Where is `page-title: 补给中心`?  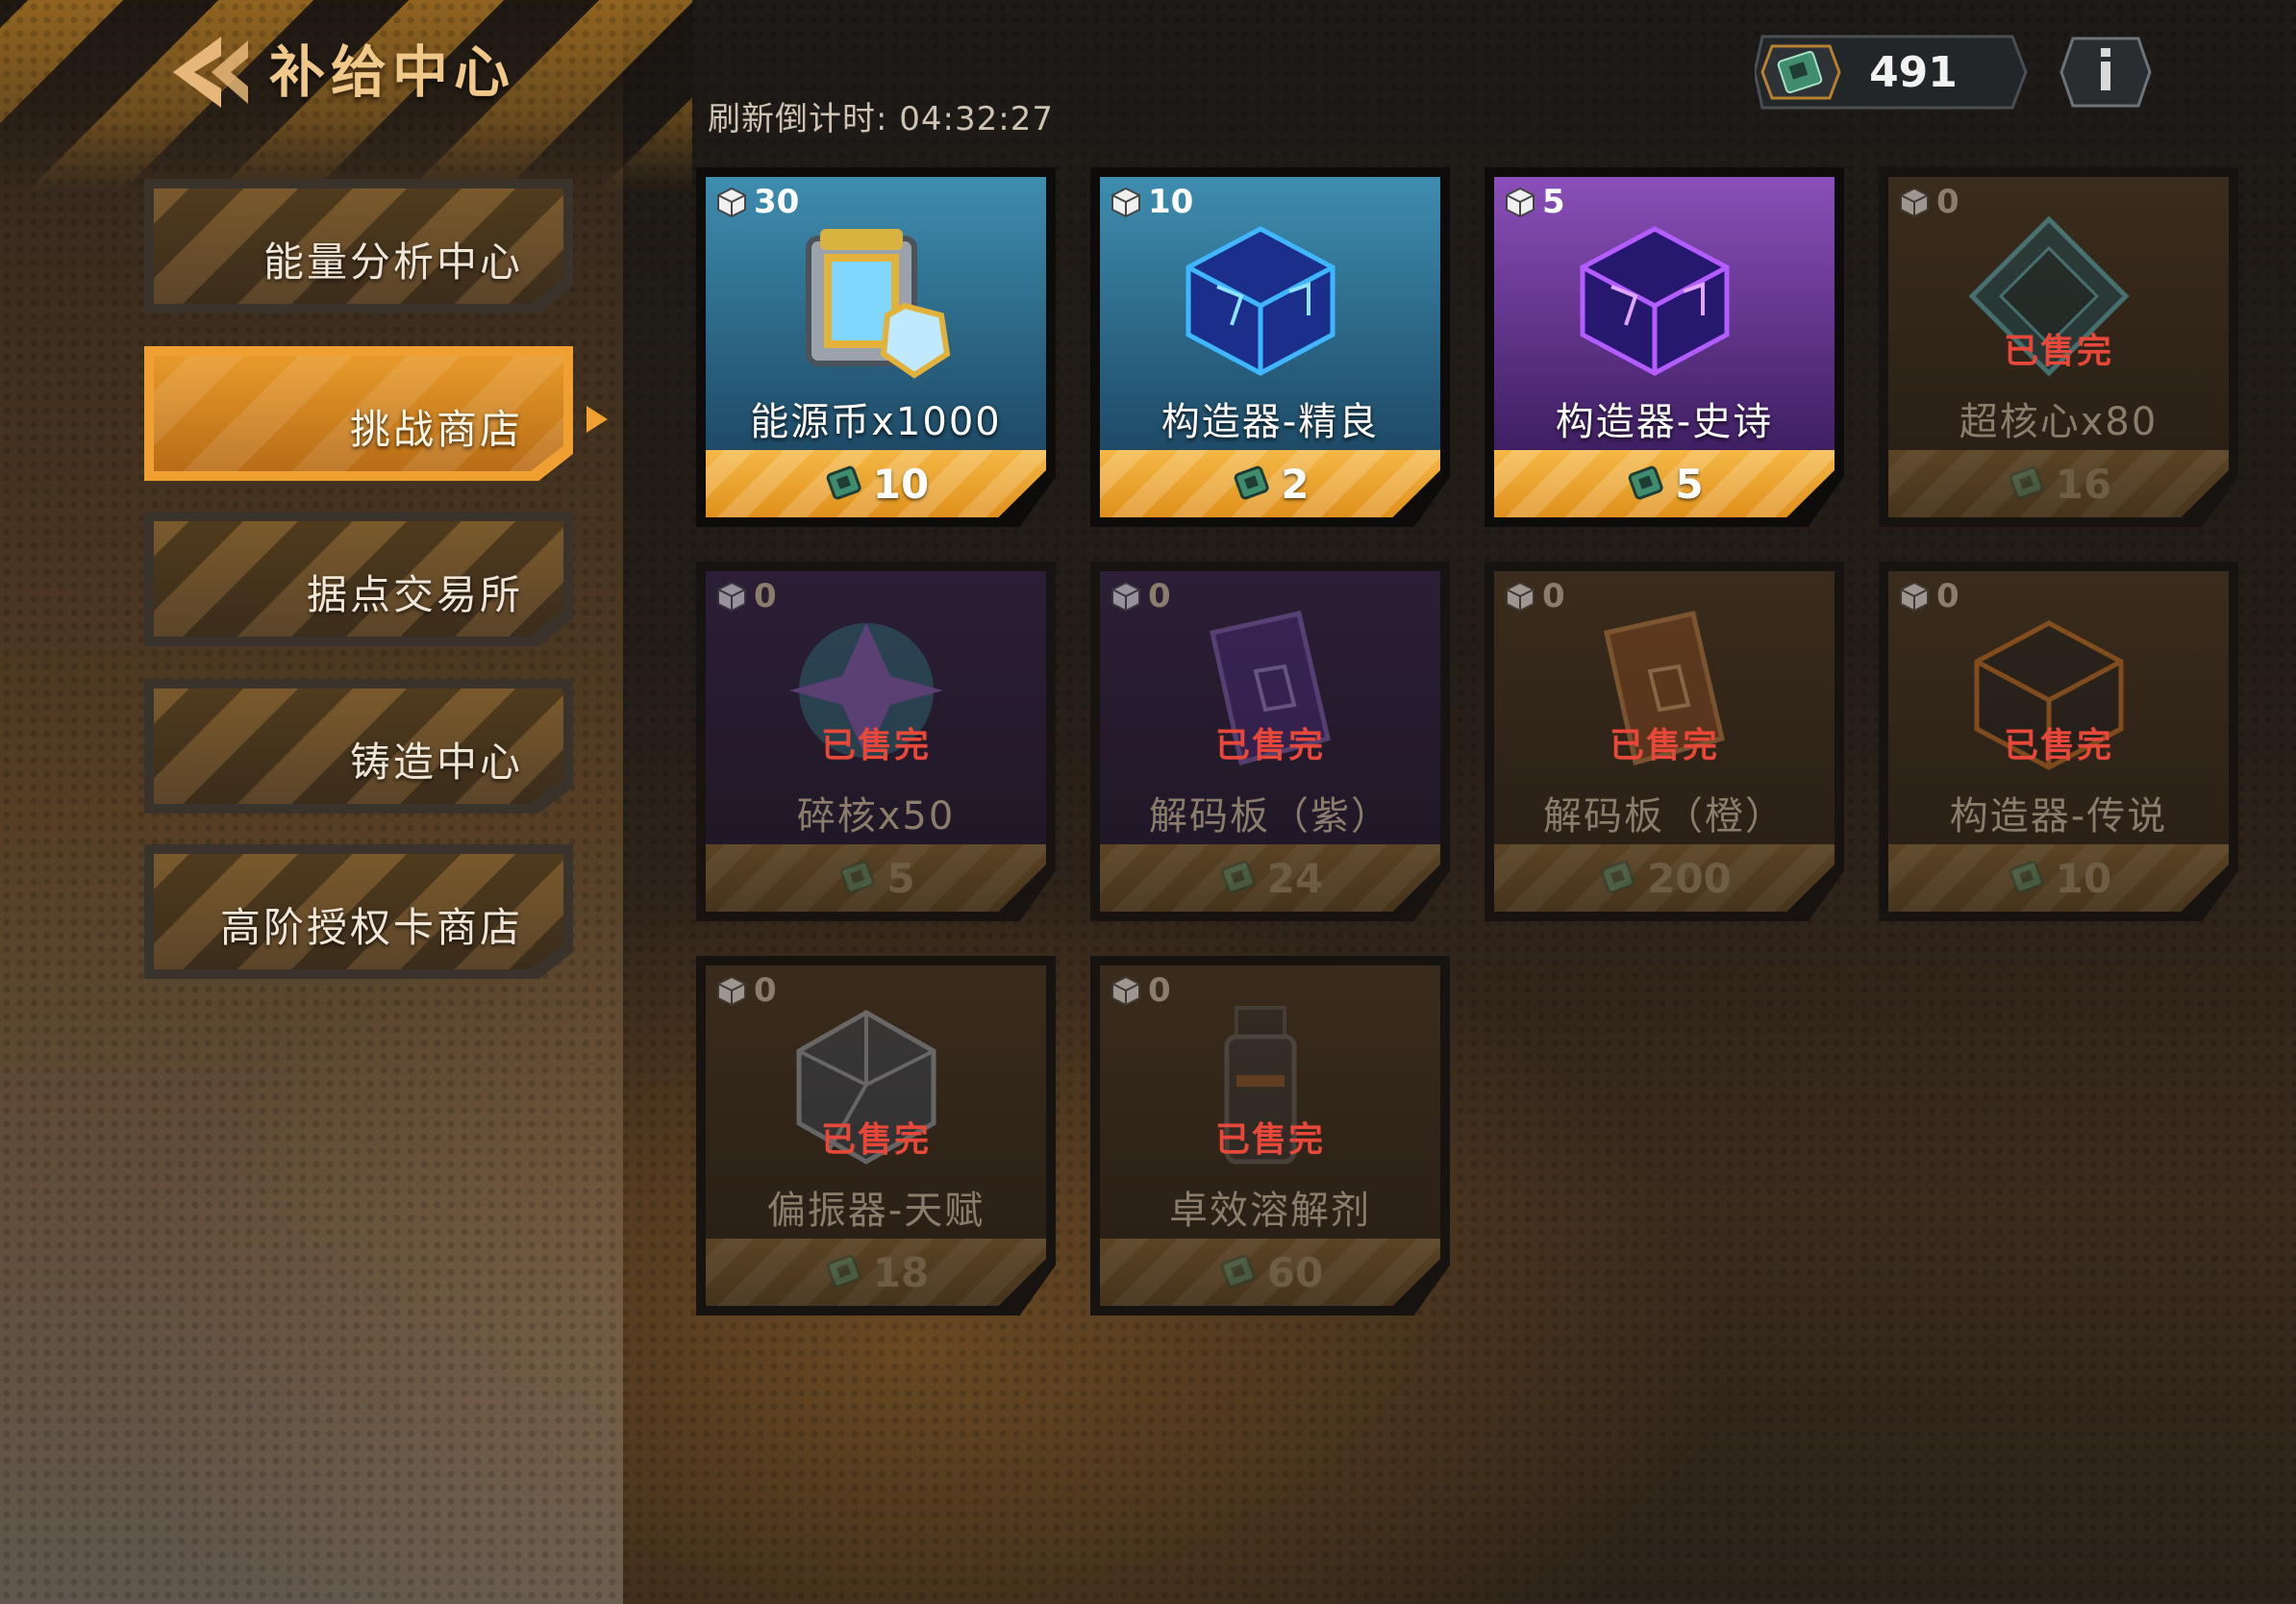 page-title: 补给中心 is located at coordinates (392, 72).